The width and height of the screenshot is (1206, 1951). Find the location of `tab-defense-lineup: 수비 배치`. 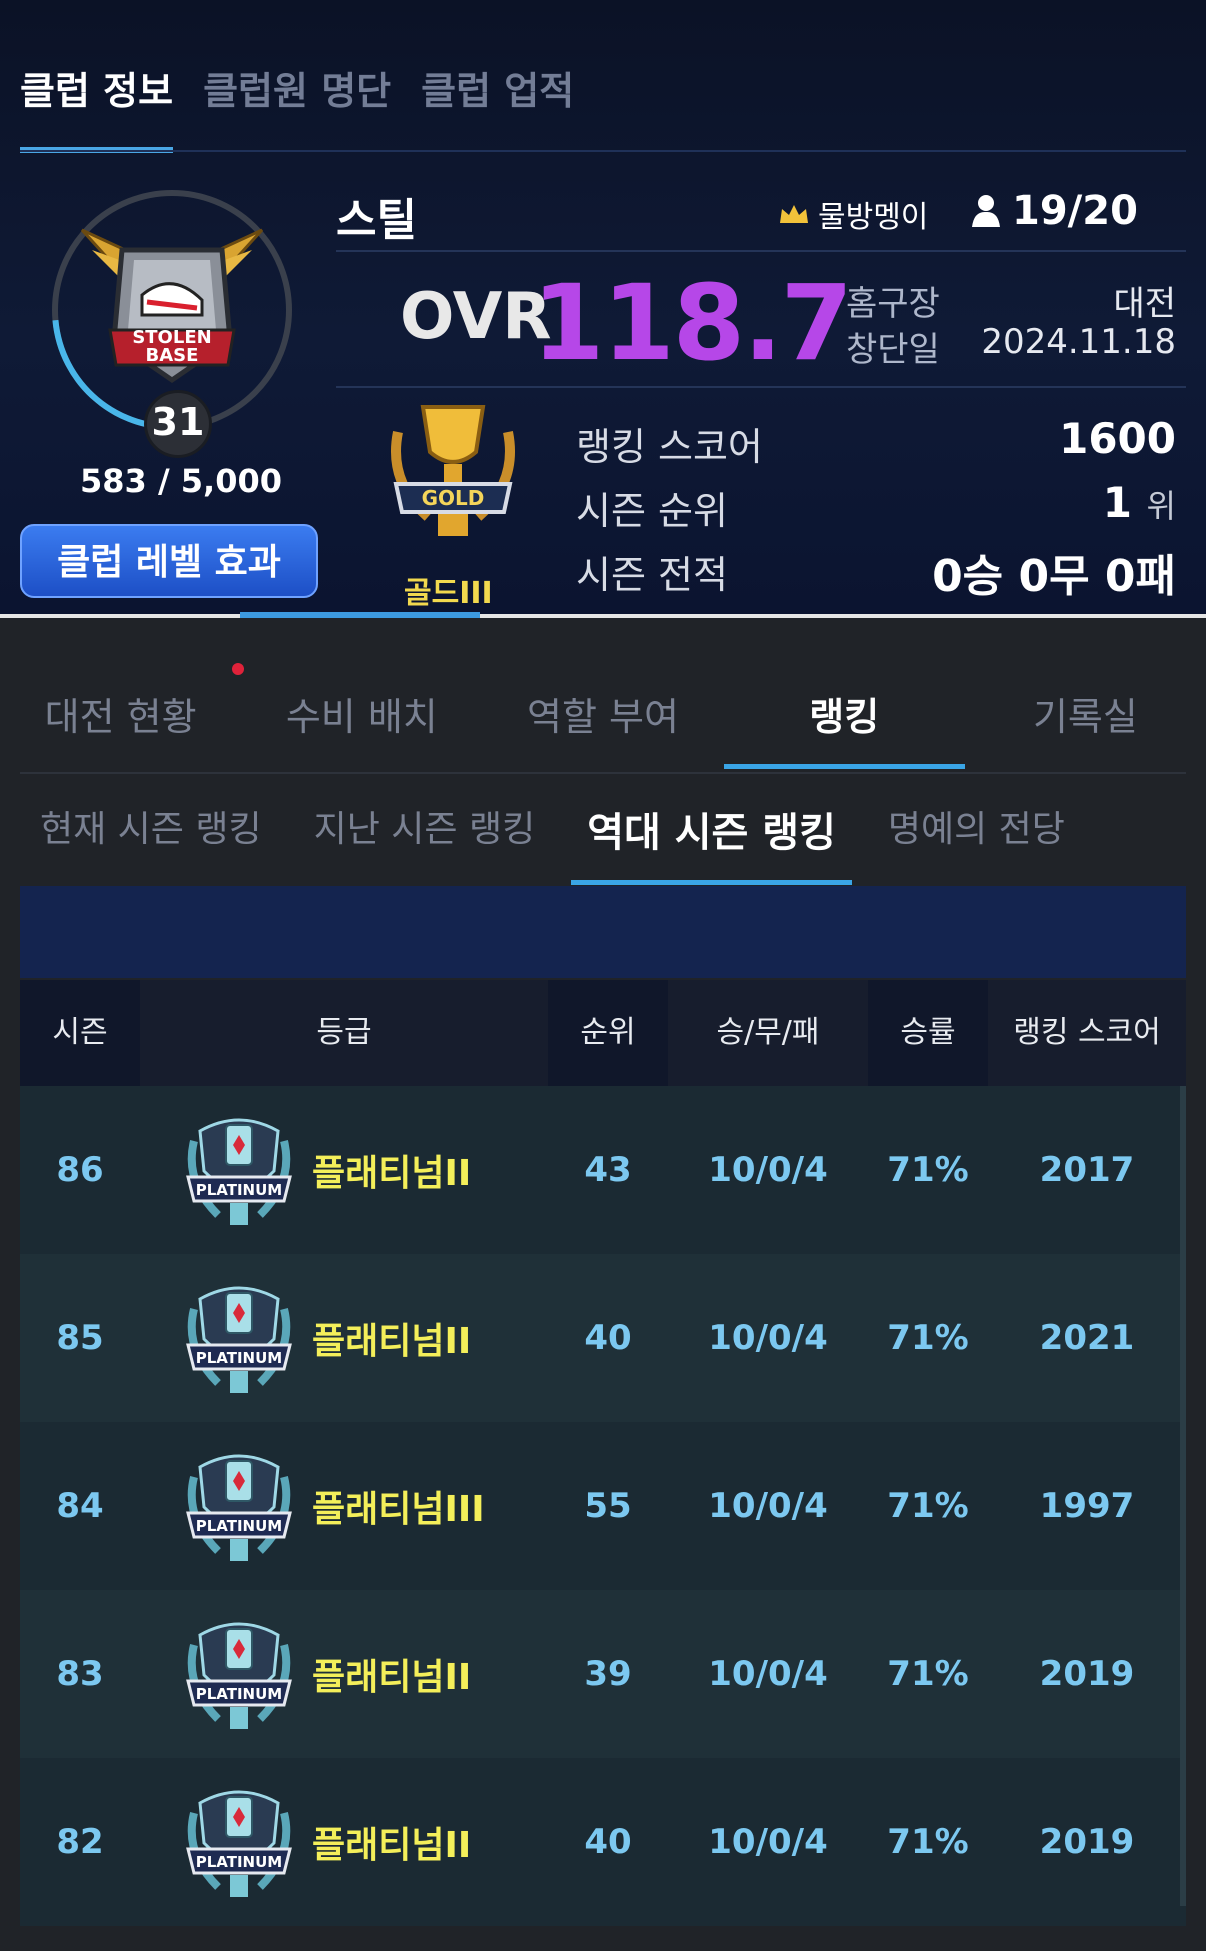

tab-defense-lineup: 수비 배치 is located at coordinates (361, 724).